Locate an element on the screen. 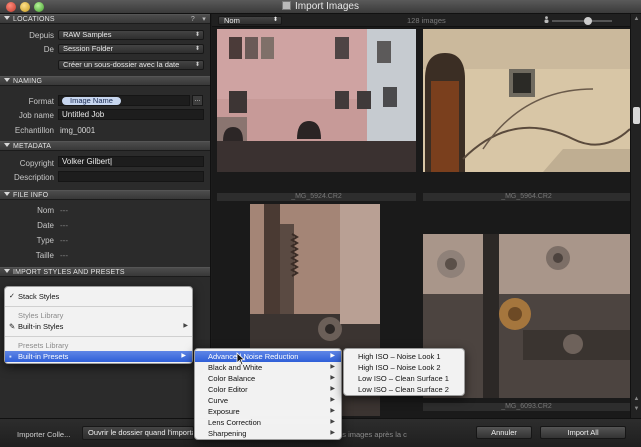 The width and height of the screenshot is (641, 447). window-titlebar: Import Images is located at coordinates (320, 7).